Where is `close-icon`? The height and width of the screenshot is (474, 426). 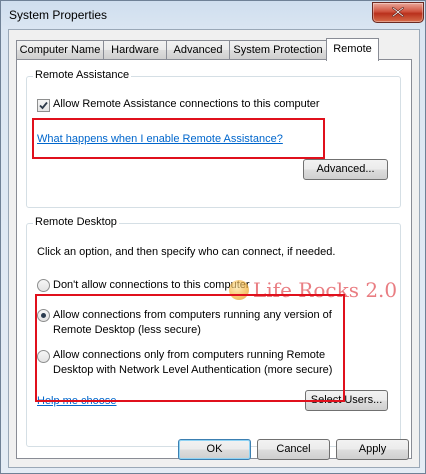 close-icon is located at coordinates (398, 12).